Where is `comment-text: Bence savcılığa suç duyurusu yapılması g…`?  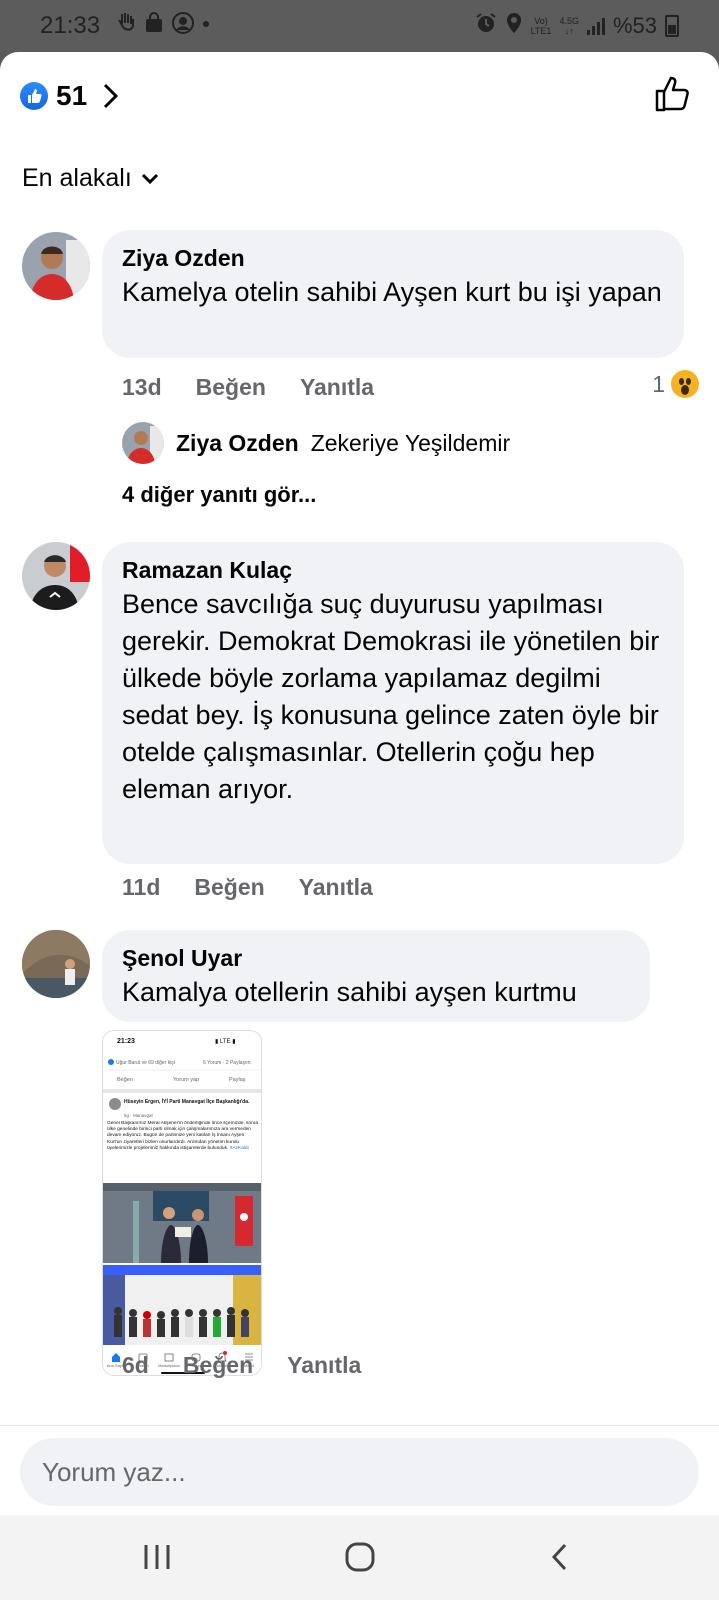
comment-text: Bence savcılığa suç duyurusu yapılması g… is located at coordinates (391, 696).